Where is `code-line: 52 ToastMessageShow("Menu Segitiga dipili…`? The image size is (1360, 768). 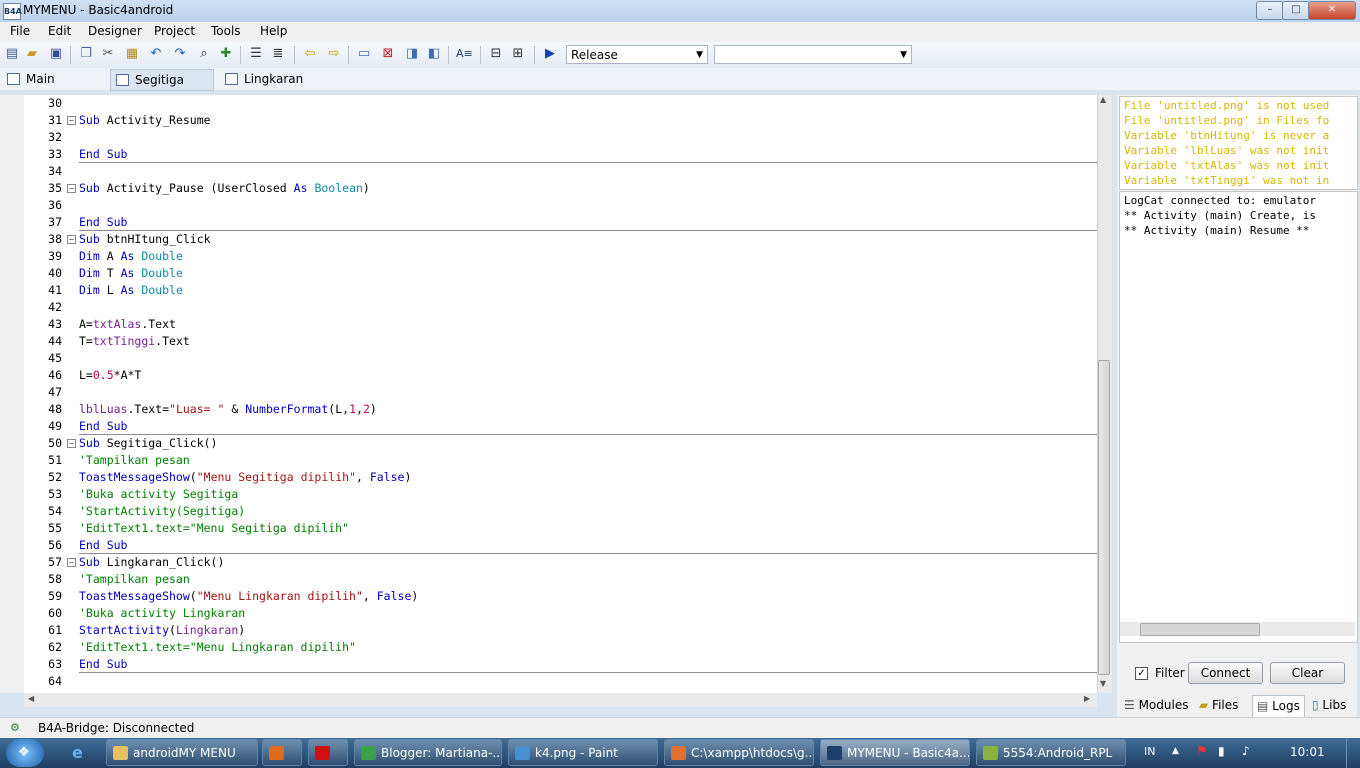 code-line: 52 ToastMessageShow("Menu Segitiga dipili… is located at coordinates (560, 477).